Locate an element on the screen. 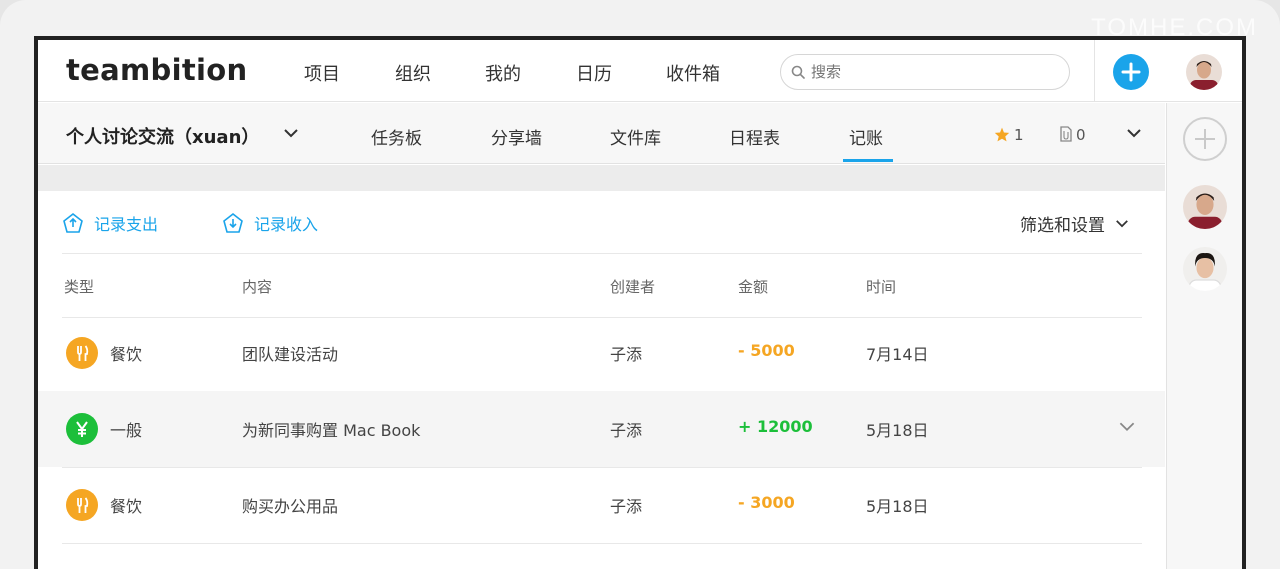  column-header-creator: 创建者 is located at coordinates (633, 287).